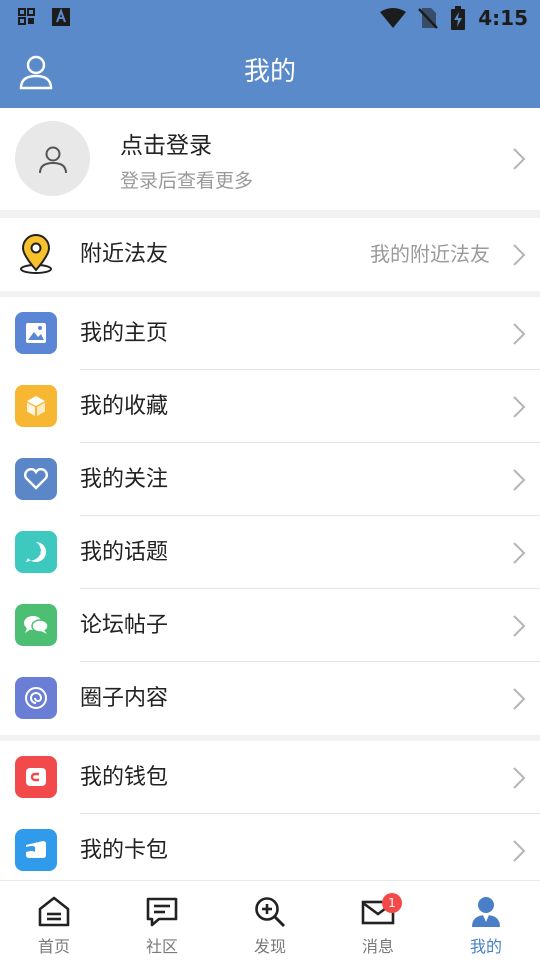 The image size is (540, 960). I want to click on menu-item-following: 我的关注, so click(270, 479).